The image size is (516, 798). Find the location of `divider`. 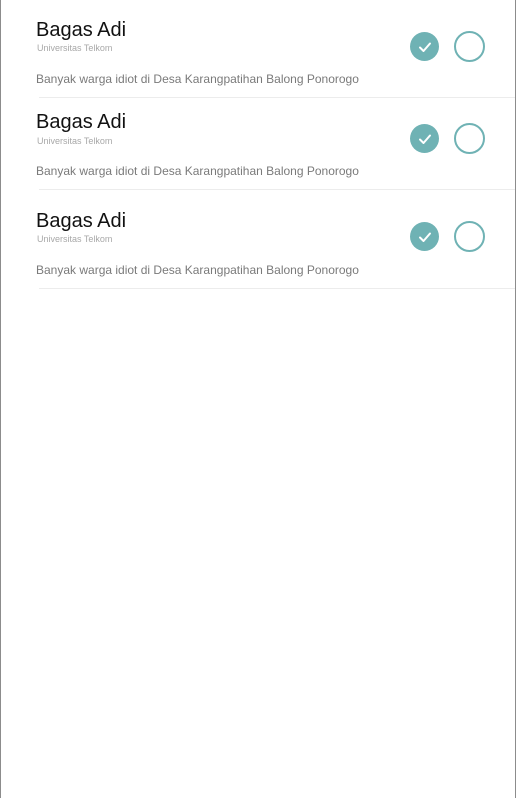

divider is located at coordinates (277, 288).